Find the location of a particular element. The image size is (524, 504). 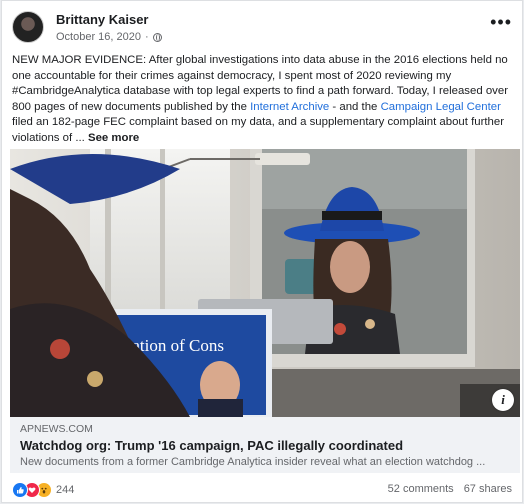

author-avatar is located at coordinates (28, 27).